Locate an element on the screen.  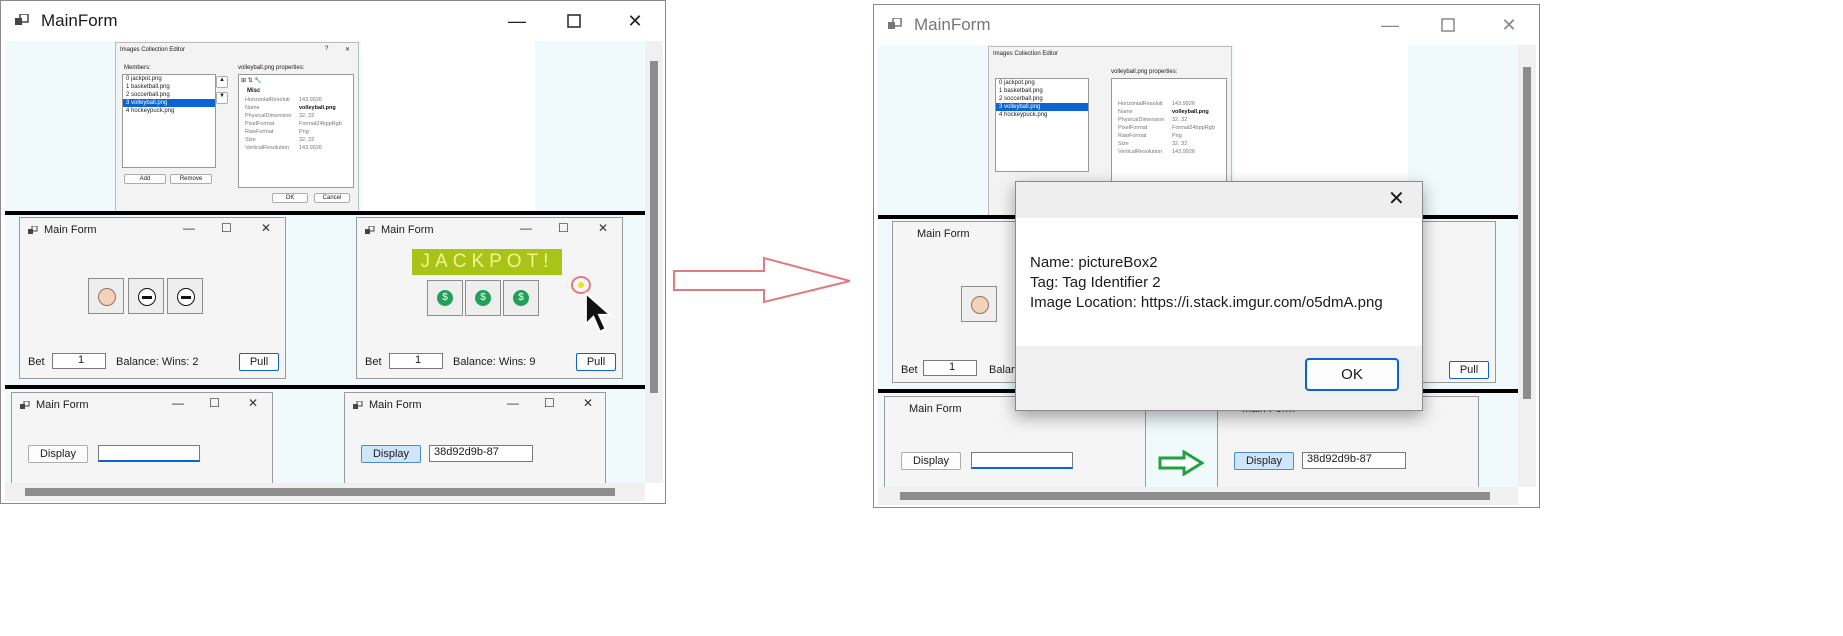
property-name: PhysicalDimension is located at coordinates (268, 116).